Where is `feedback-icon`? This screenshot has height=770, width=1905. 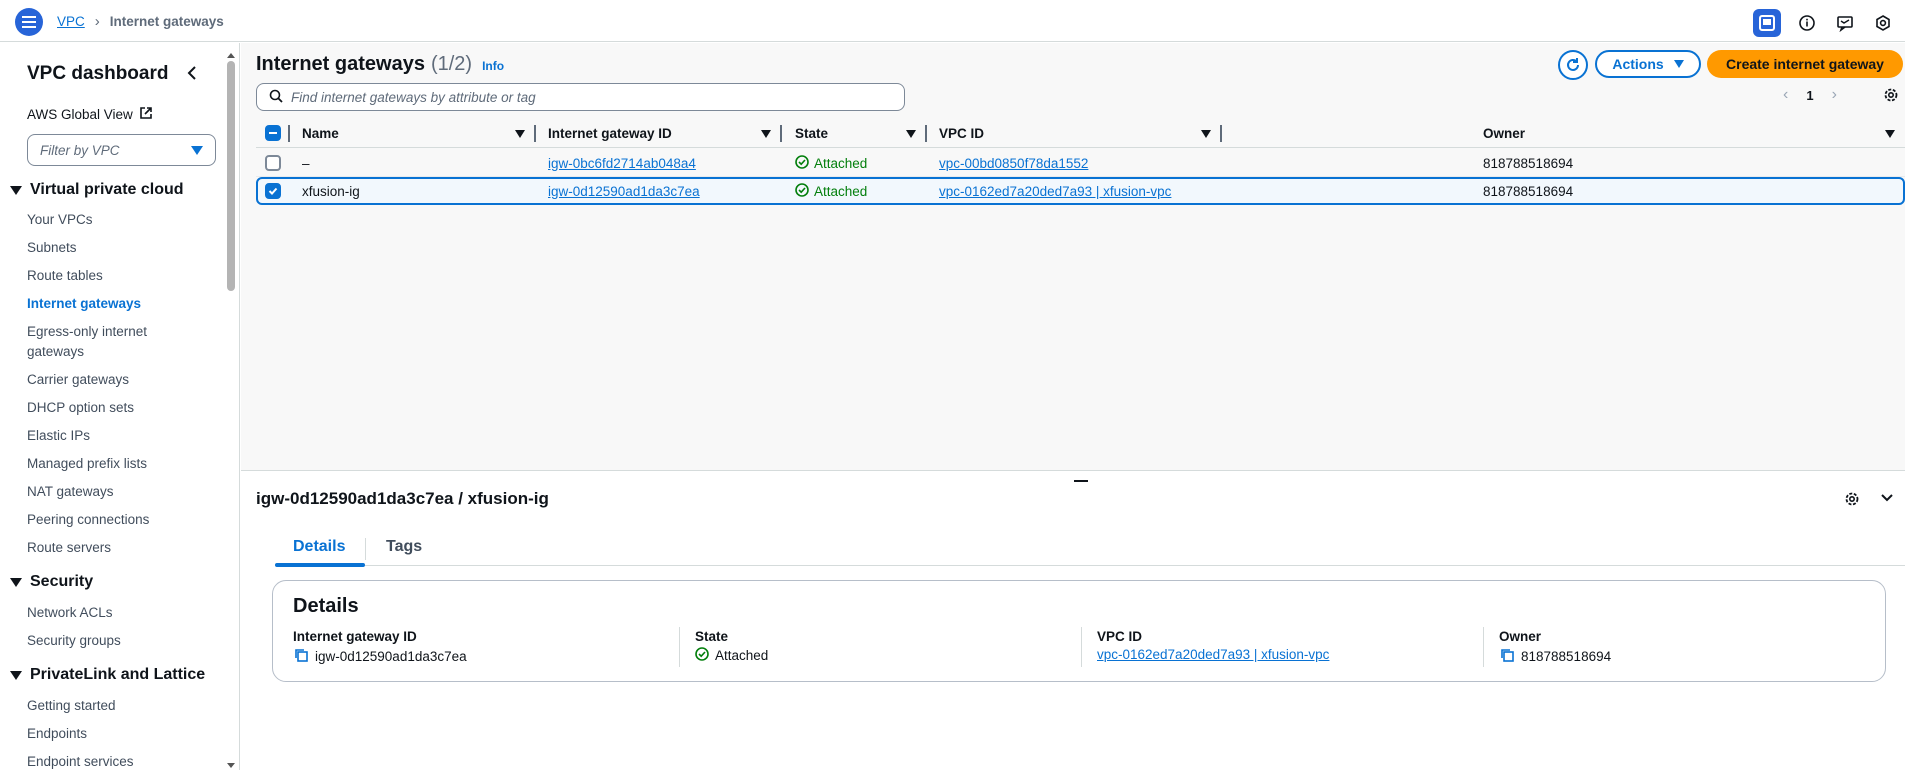
feedback-icon is located at coordinates (1845, 23).